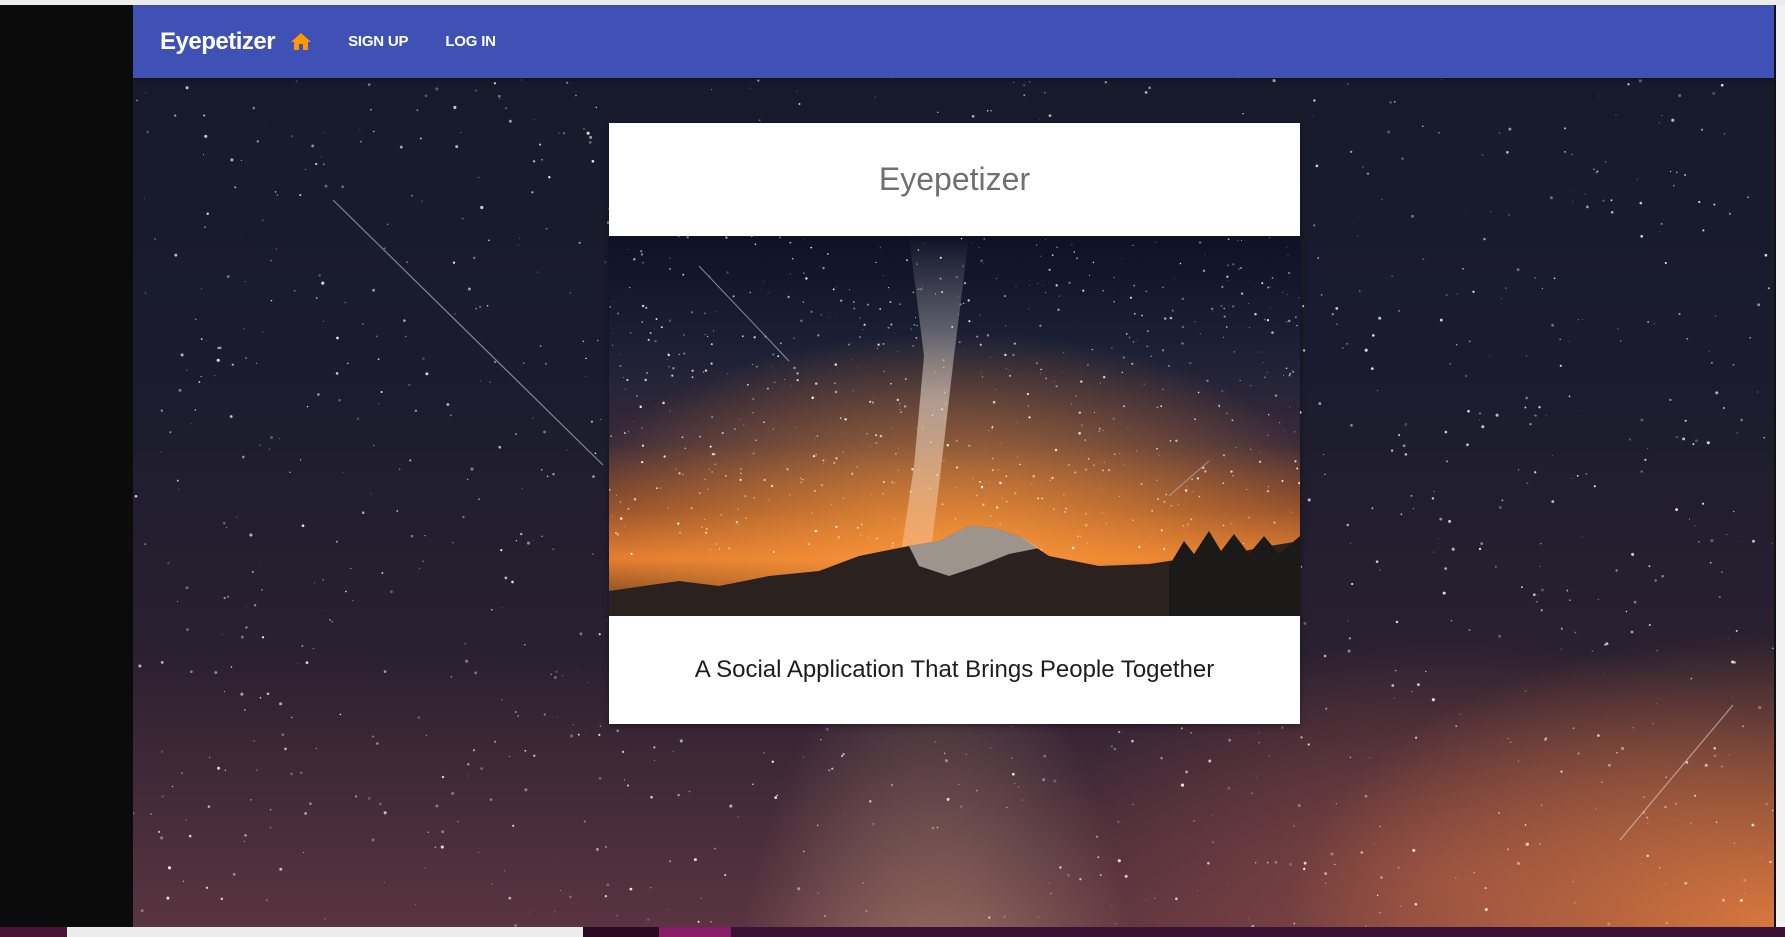 The height and width of the screenshot is (937, 1785). Describe the element at coordinates (892, 932) in the screenshot. I see `taskbar-strip` at that location.